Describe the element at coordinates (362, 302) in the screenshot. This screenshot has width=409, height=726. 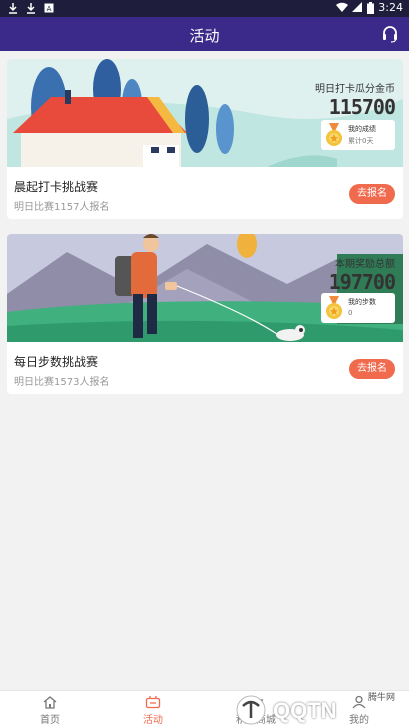
I see `my-steps-title: 我的步数` at that location.